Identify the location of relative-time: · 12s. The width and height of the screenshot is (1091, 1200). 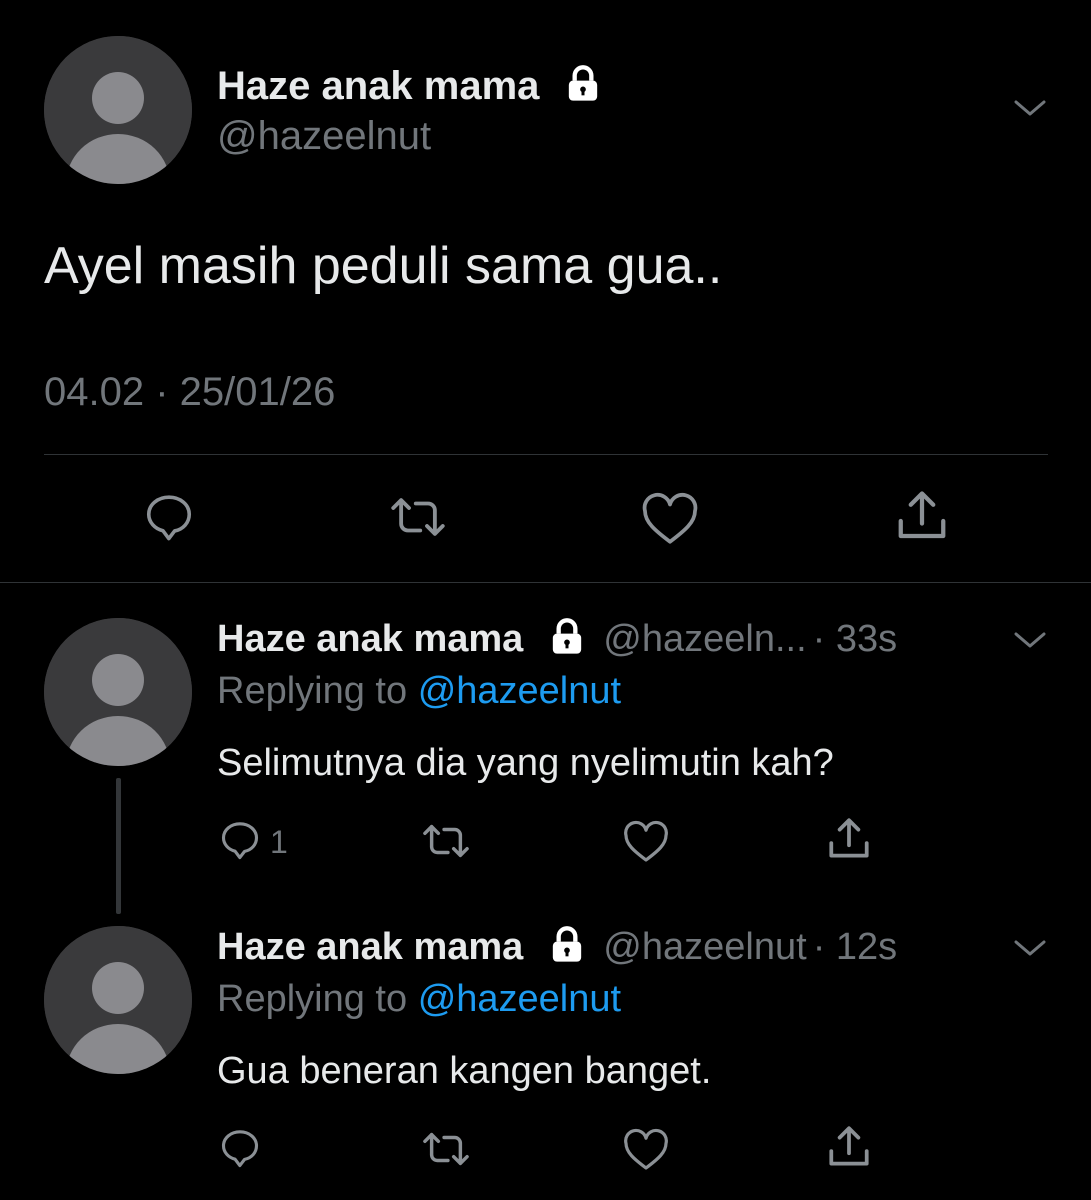
(855, 947).